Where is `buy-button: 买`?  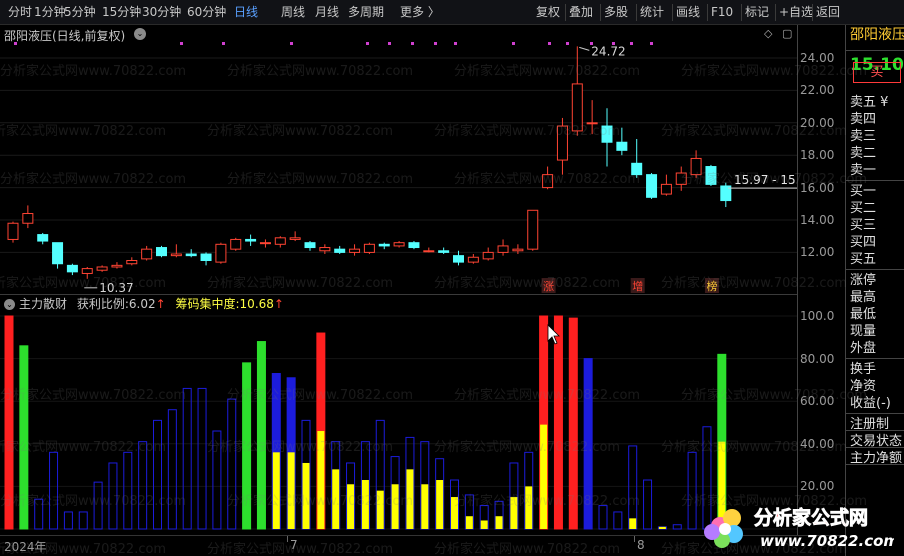 buy-button: 买 is located at coordinates (877, 72).